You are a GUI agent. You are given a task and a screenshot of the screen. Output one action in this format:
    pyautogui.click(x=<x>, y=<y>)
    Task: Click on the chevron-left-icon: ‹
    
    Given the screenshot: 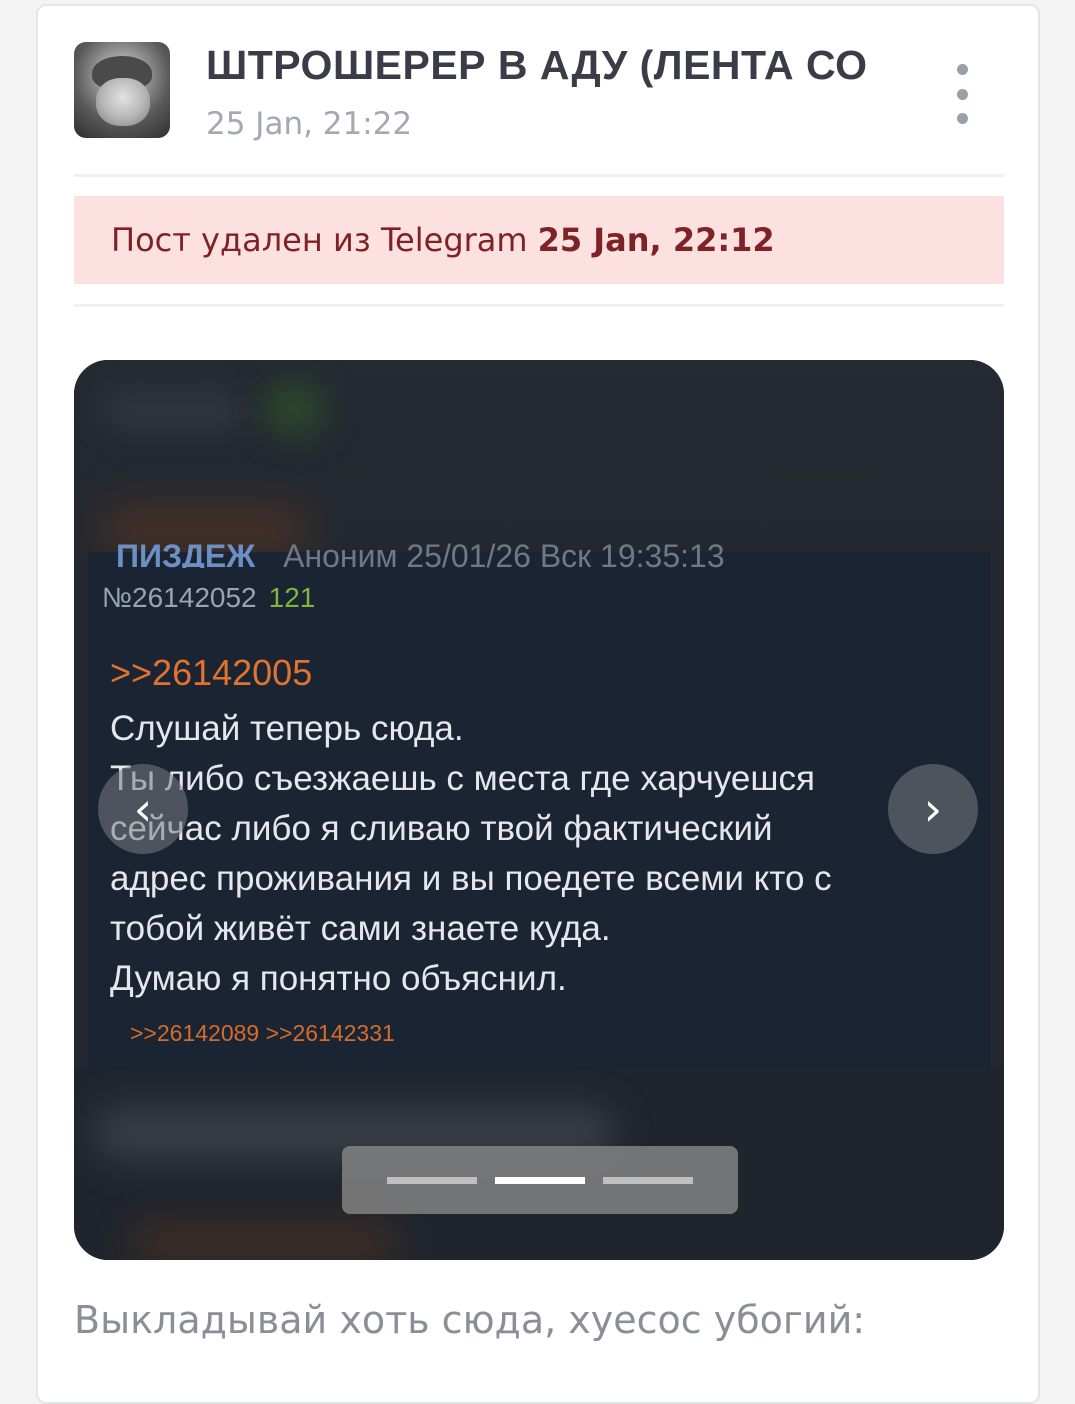 What is the action you would take?
    pyautogui.click(x=143, y=809)
    